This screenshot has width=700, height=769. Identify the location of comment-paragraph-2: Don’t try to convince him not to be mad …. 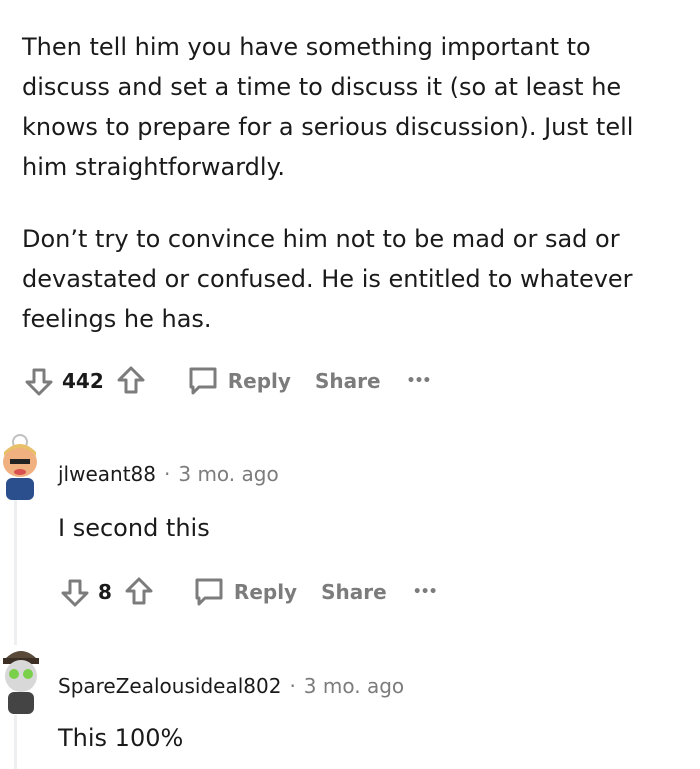
(327, 279).